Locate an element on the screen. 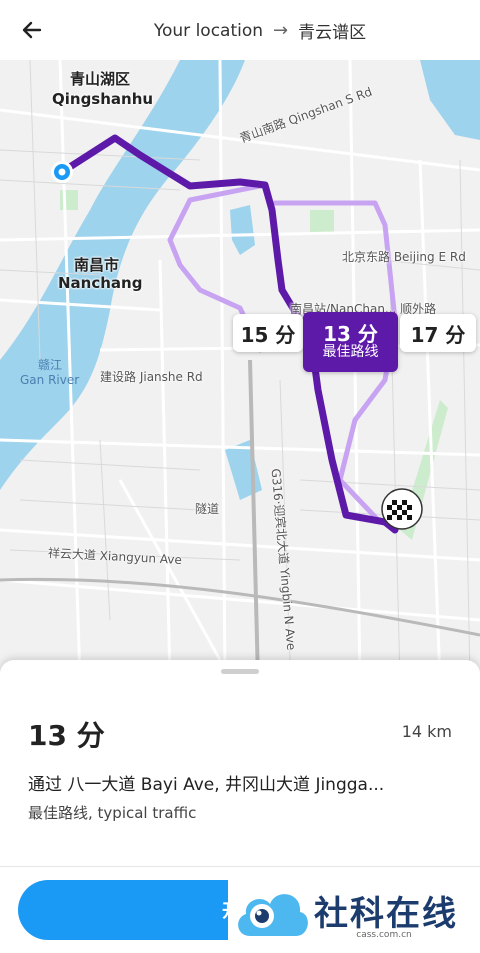 This screenshot has height=953, width=480. lake-northeast is located at coordinates (450, 100).